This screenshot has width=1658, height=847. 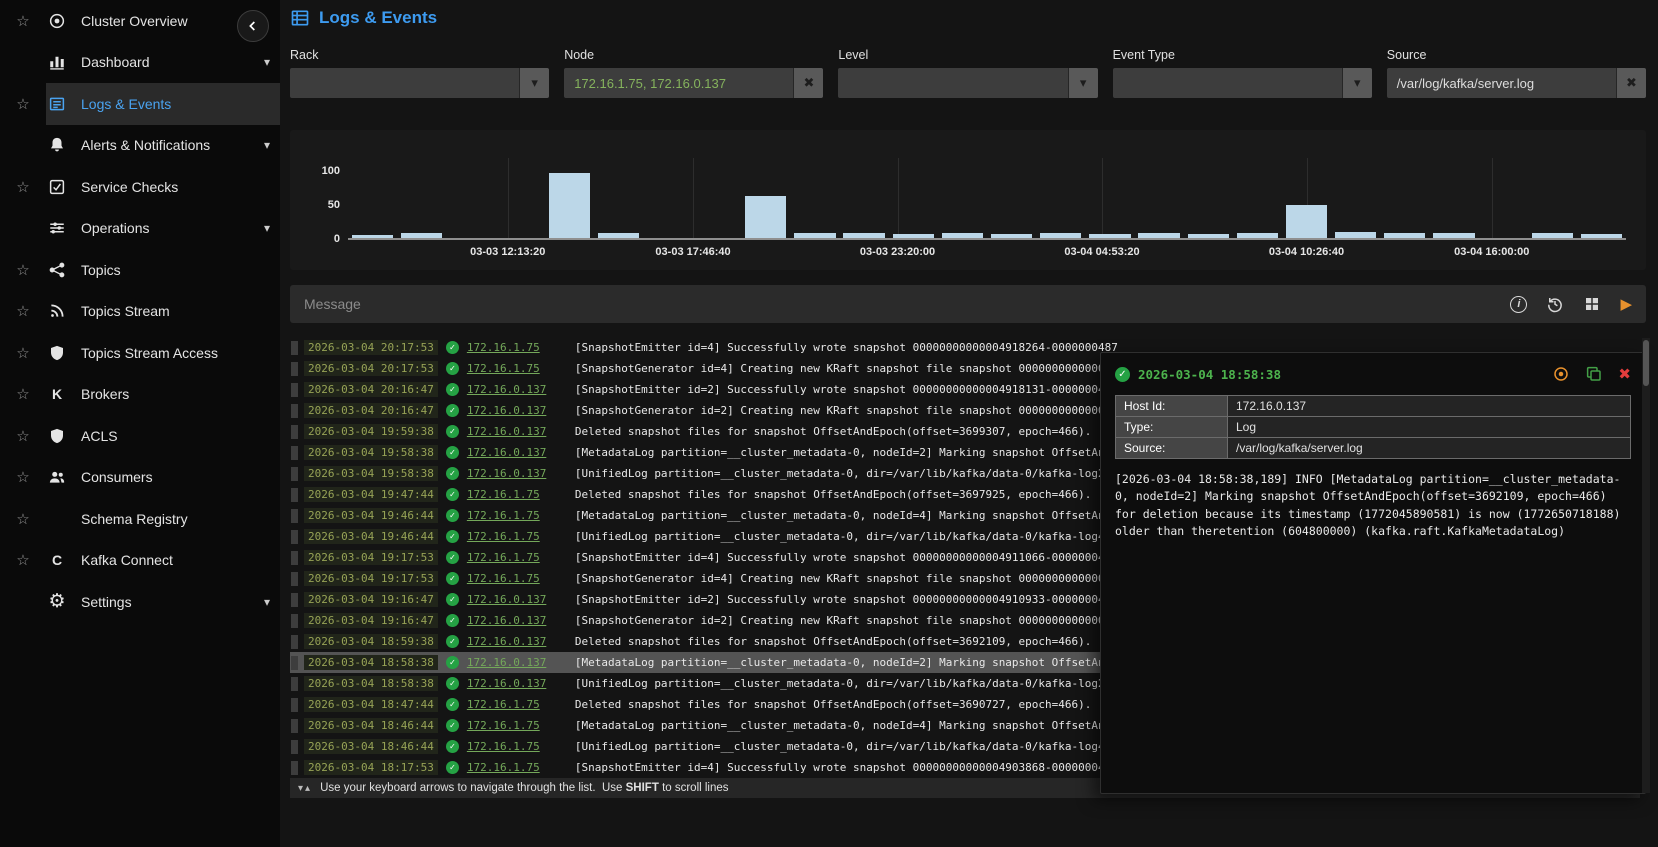 What do you see at coordinates (371, 704) in the screenshot?
I see `log-timestamp: 2026-03-04 18:47:44` at bounding box center [371, 704].